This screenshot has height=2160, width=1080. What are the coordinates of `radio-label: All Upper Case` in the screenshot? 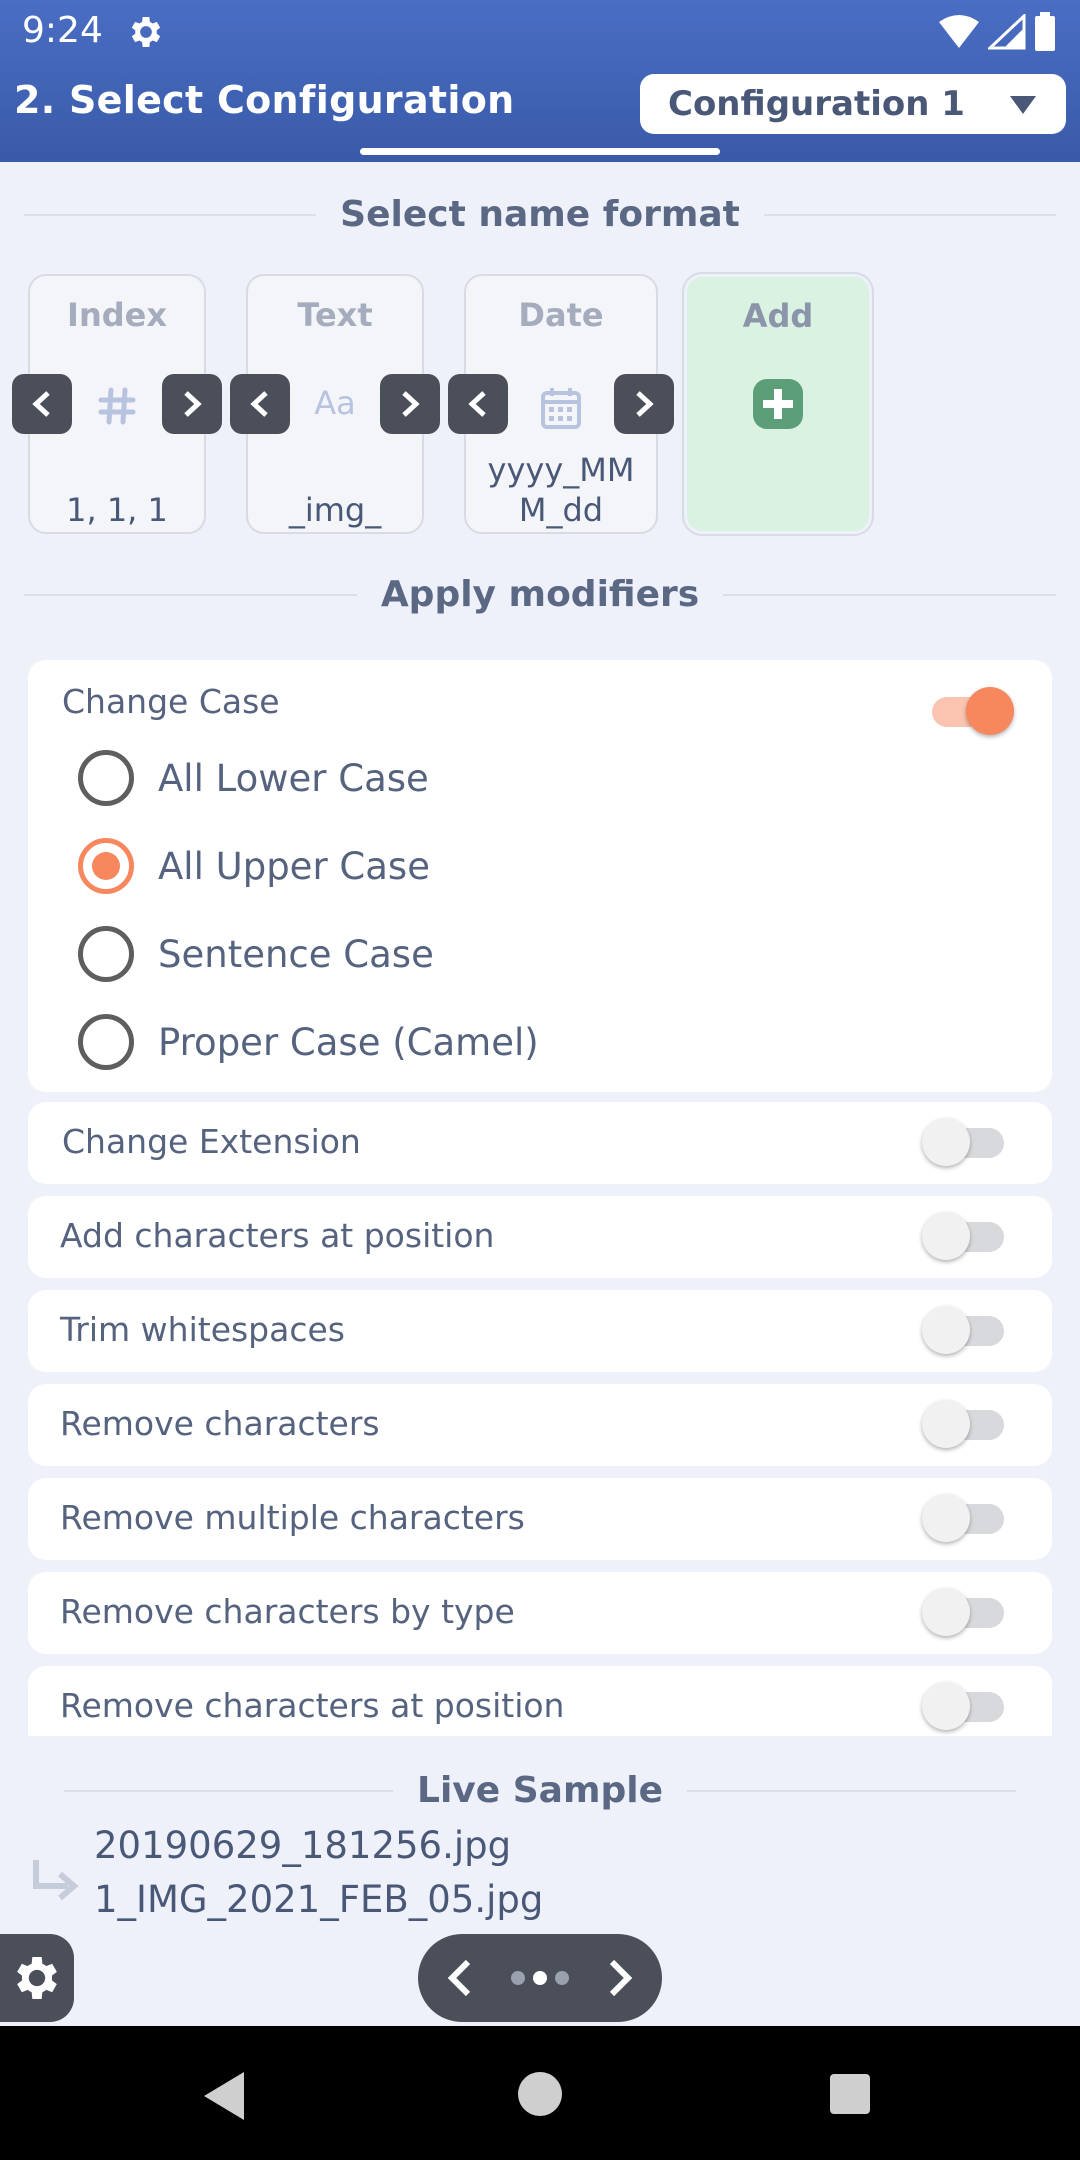 It's located at (294, 866).